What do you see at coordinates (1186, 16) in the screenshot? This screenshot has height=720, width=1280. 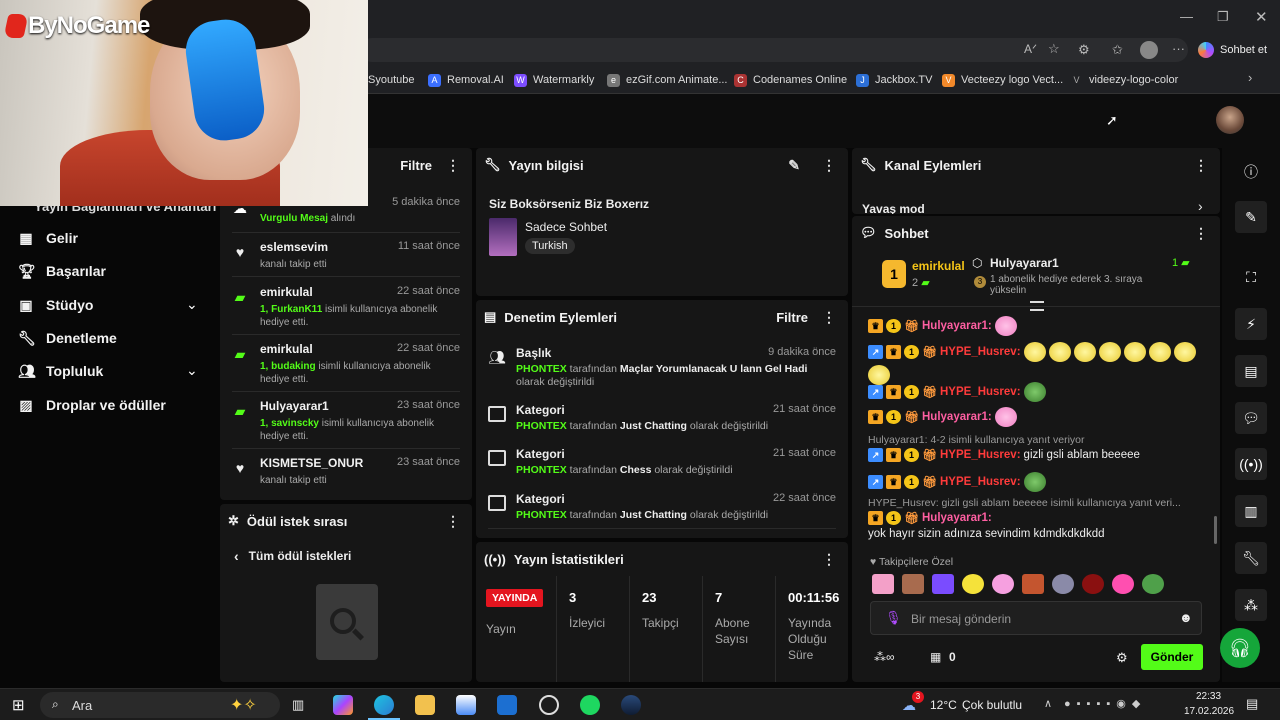 I see `minimize-icon: —` at bounding box center [1186, 16].